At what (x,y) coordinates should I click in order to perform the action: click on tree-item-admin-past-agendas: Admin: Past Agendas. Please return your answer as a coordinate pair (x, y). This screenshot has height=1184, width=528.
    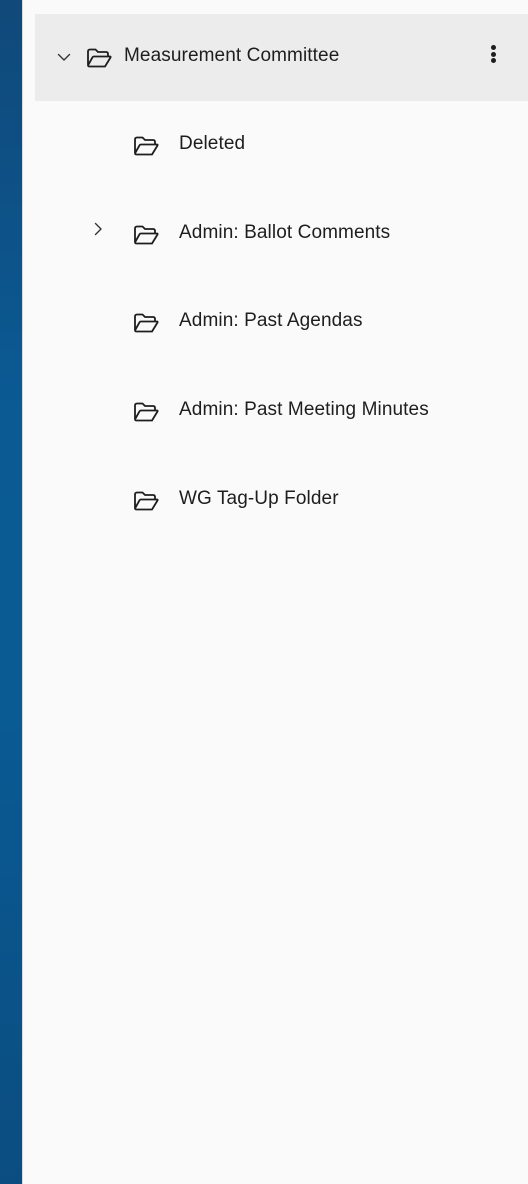
    Looking at the image, I should click on (281, 321).